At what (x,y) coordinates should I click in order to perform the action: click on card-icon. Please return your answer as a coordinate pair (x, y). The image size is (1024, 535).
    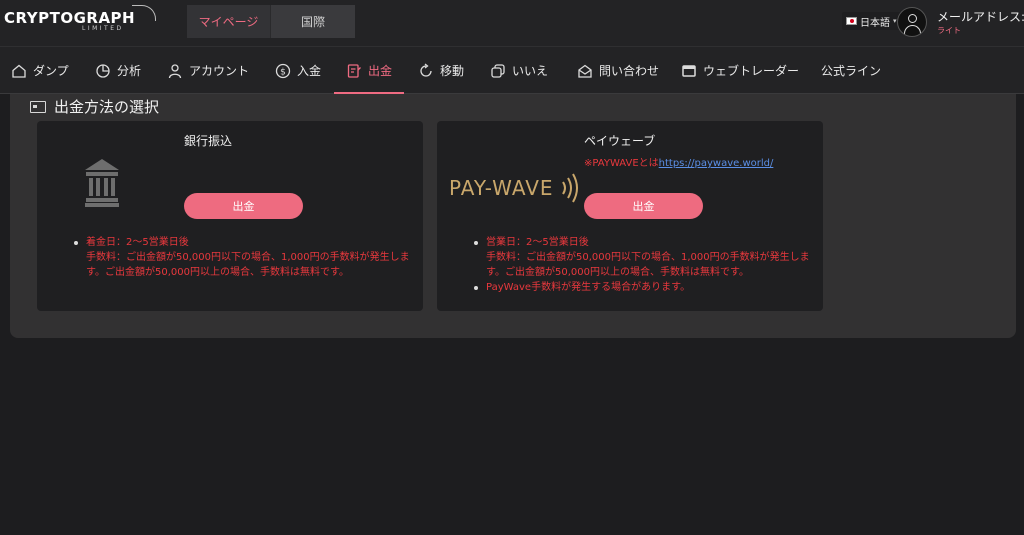
    Looking at the image, I should click on (38, 106).